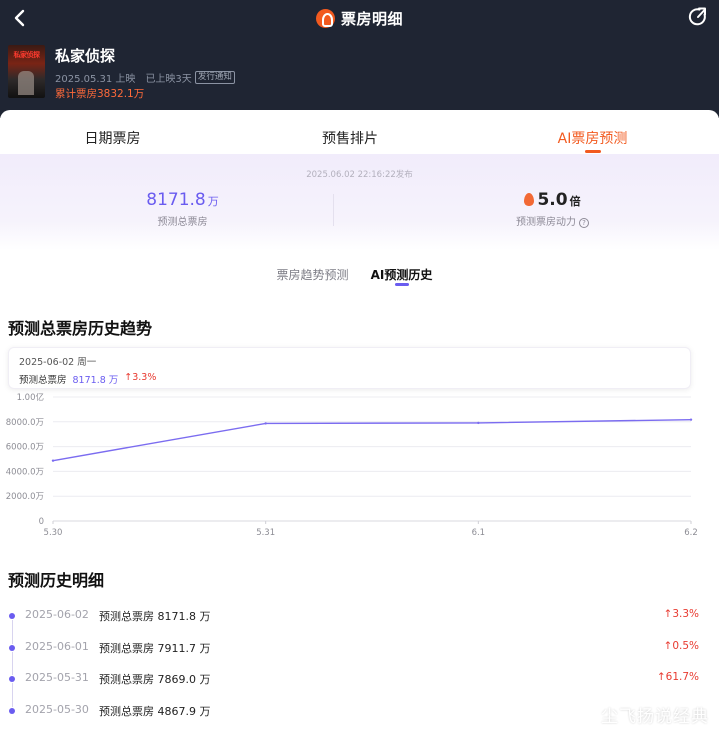  I want to click on tooltip-line: 预测总票房 8171.8 万 ↑3.3%, so click(87, 379).